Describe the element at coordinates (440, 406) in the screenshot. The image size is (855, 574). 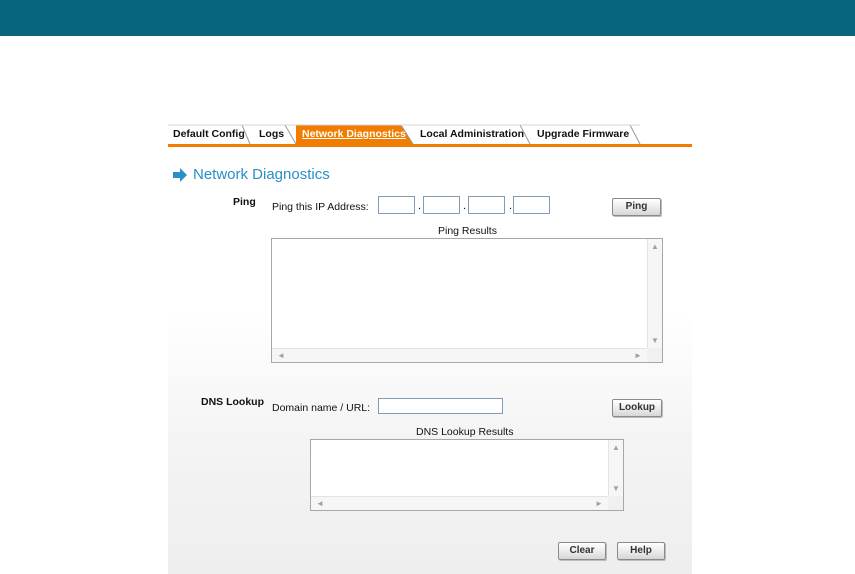
I see `domain-input` at that location.